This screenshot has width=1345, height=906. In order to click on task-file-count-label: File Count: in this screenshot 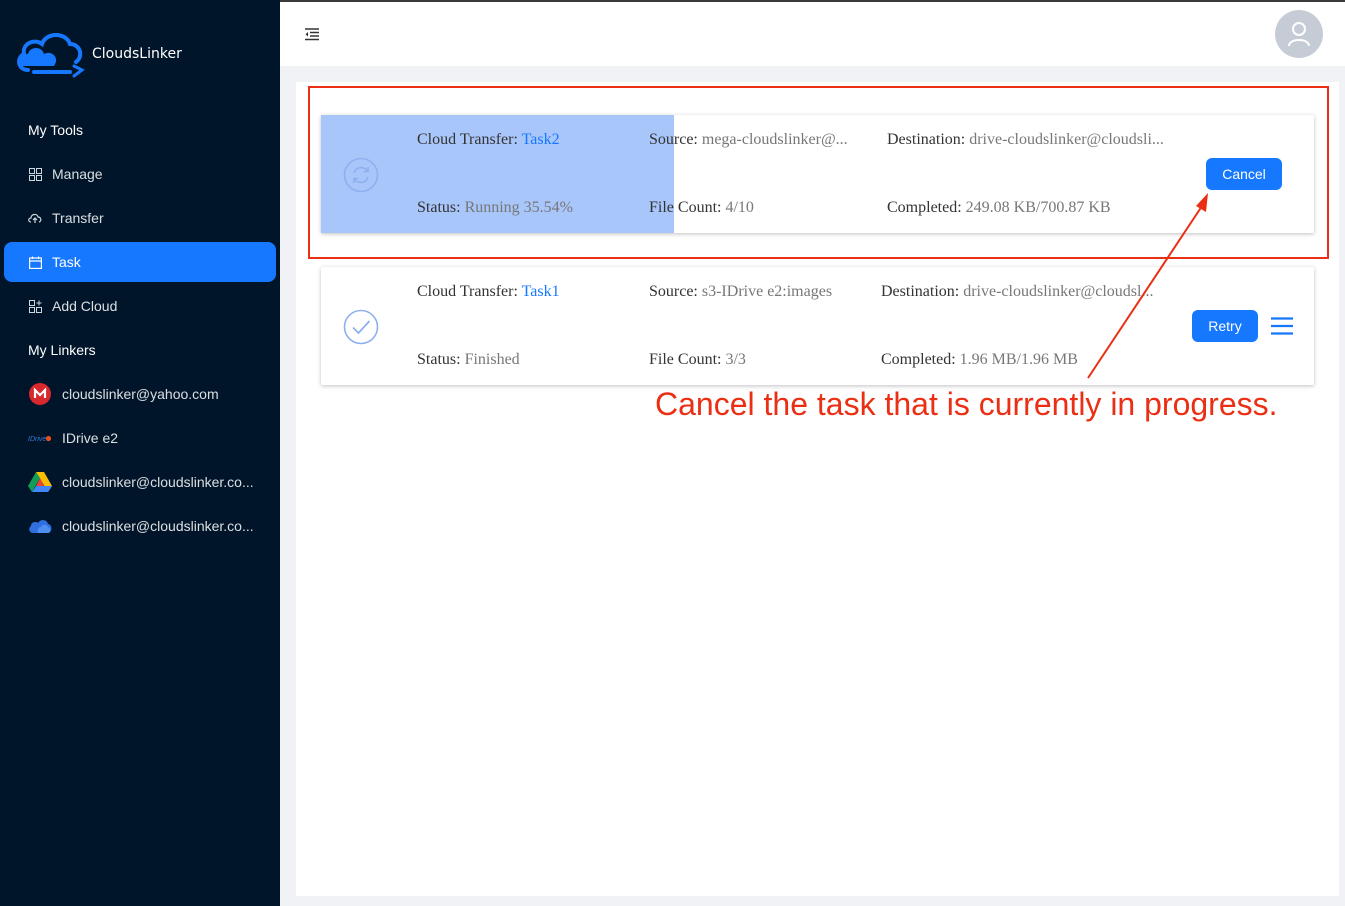, I will do `click(687, 359)`.